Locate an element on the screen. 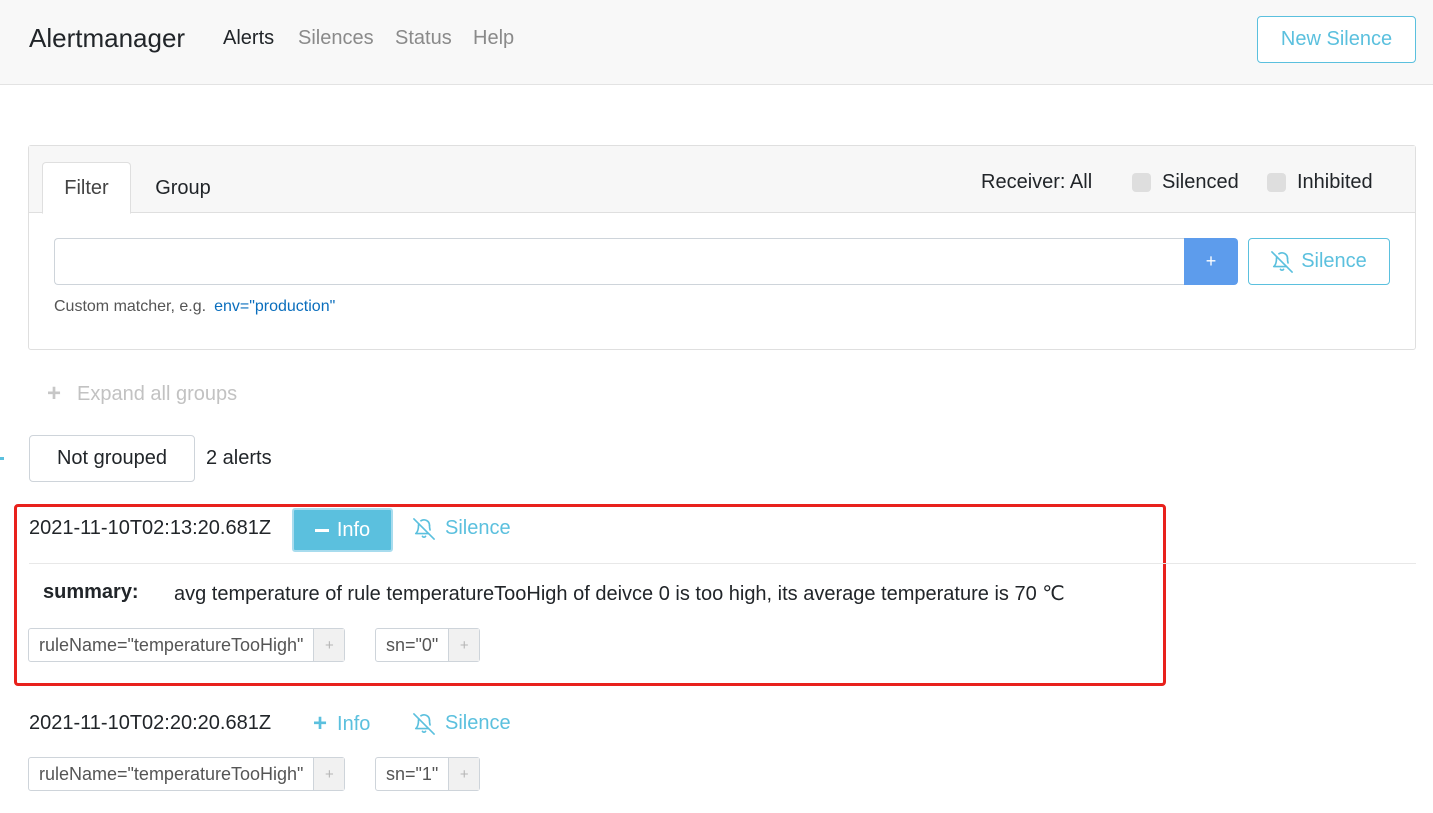  receiver-selector: Receiver: All is located at coordinates (1036, 182).